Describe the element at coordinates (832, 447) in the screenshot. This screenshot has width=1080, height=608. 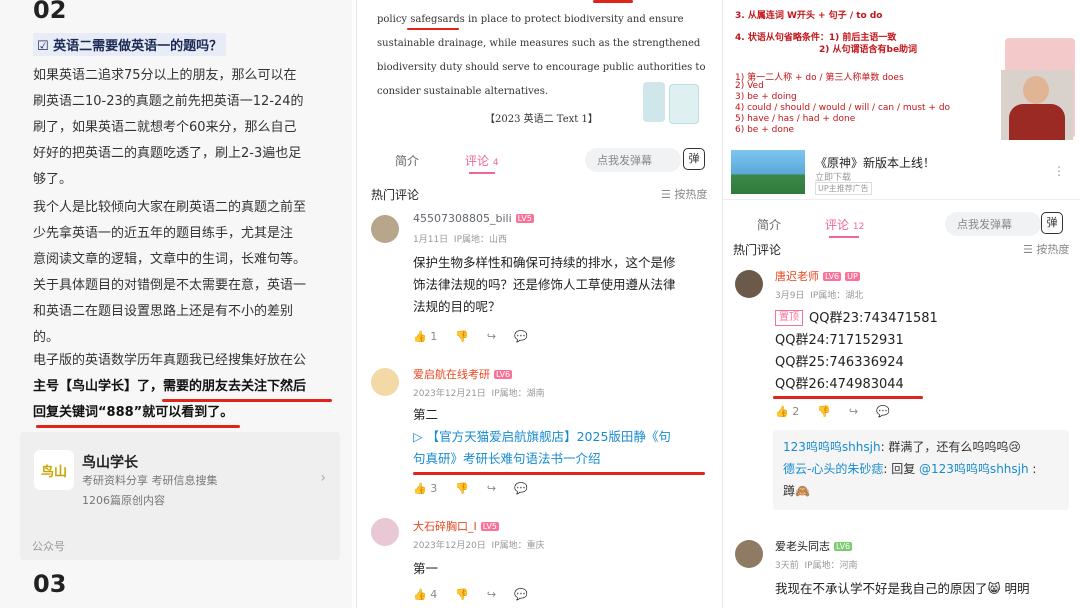
I see `reply-username: 123呜呜呜shhsjh` at that location.